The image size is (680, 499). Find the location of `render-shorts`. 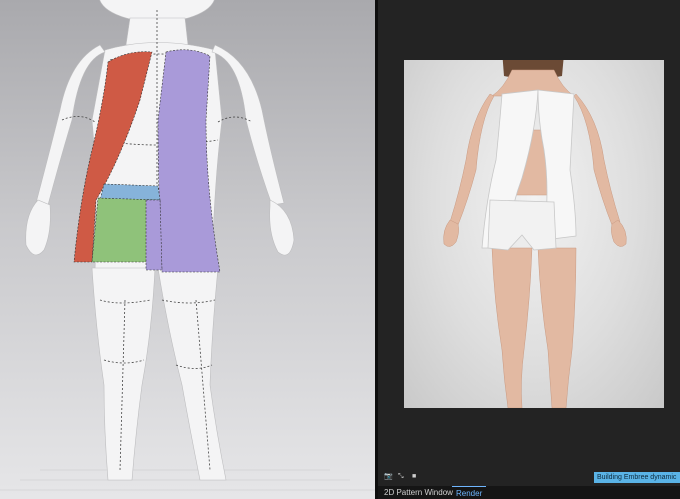

render-shorts is located at coordinates (522, 225).